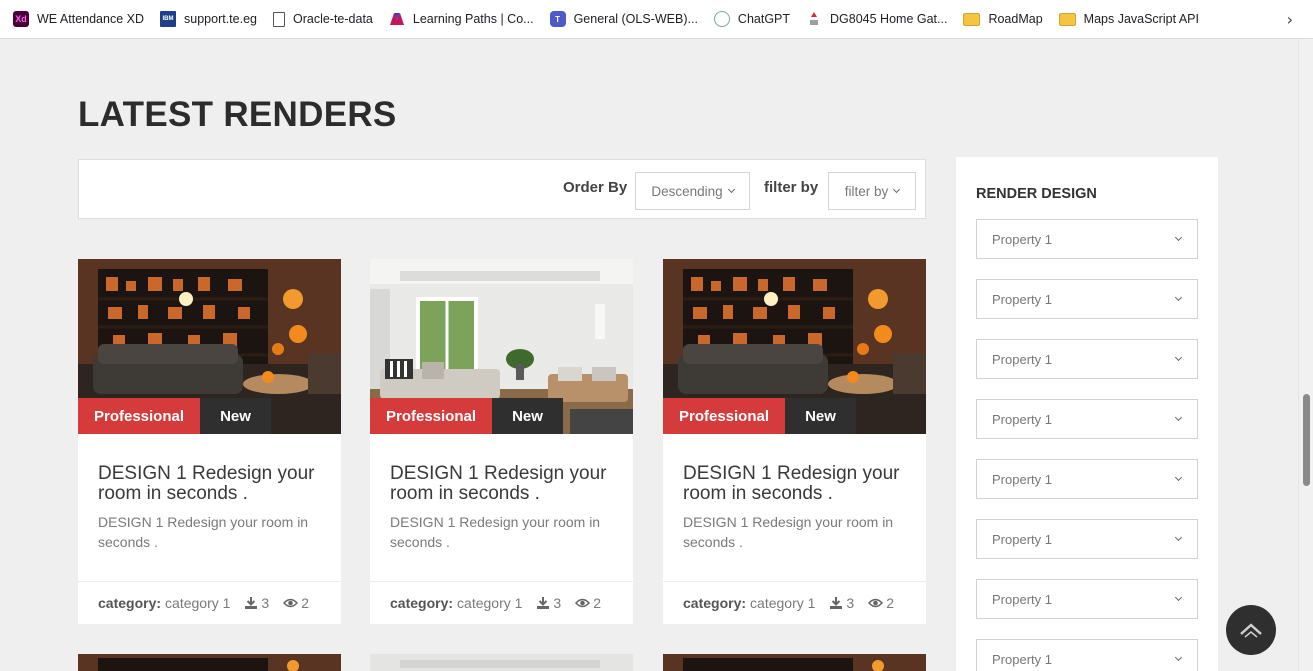  What do you see at coordinates (21, 19) in the screenshot?
I see `adobe-xd-icon: Xd` at bounding box center [21, 19].